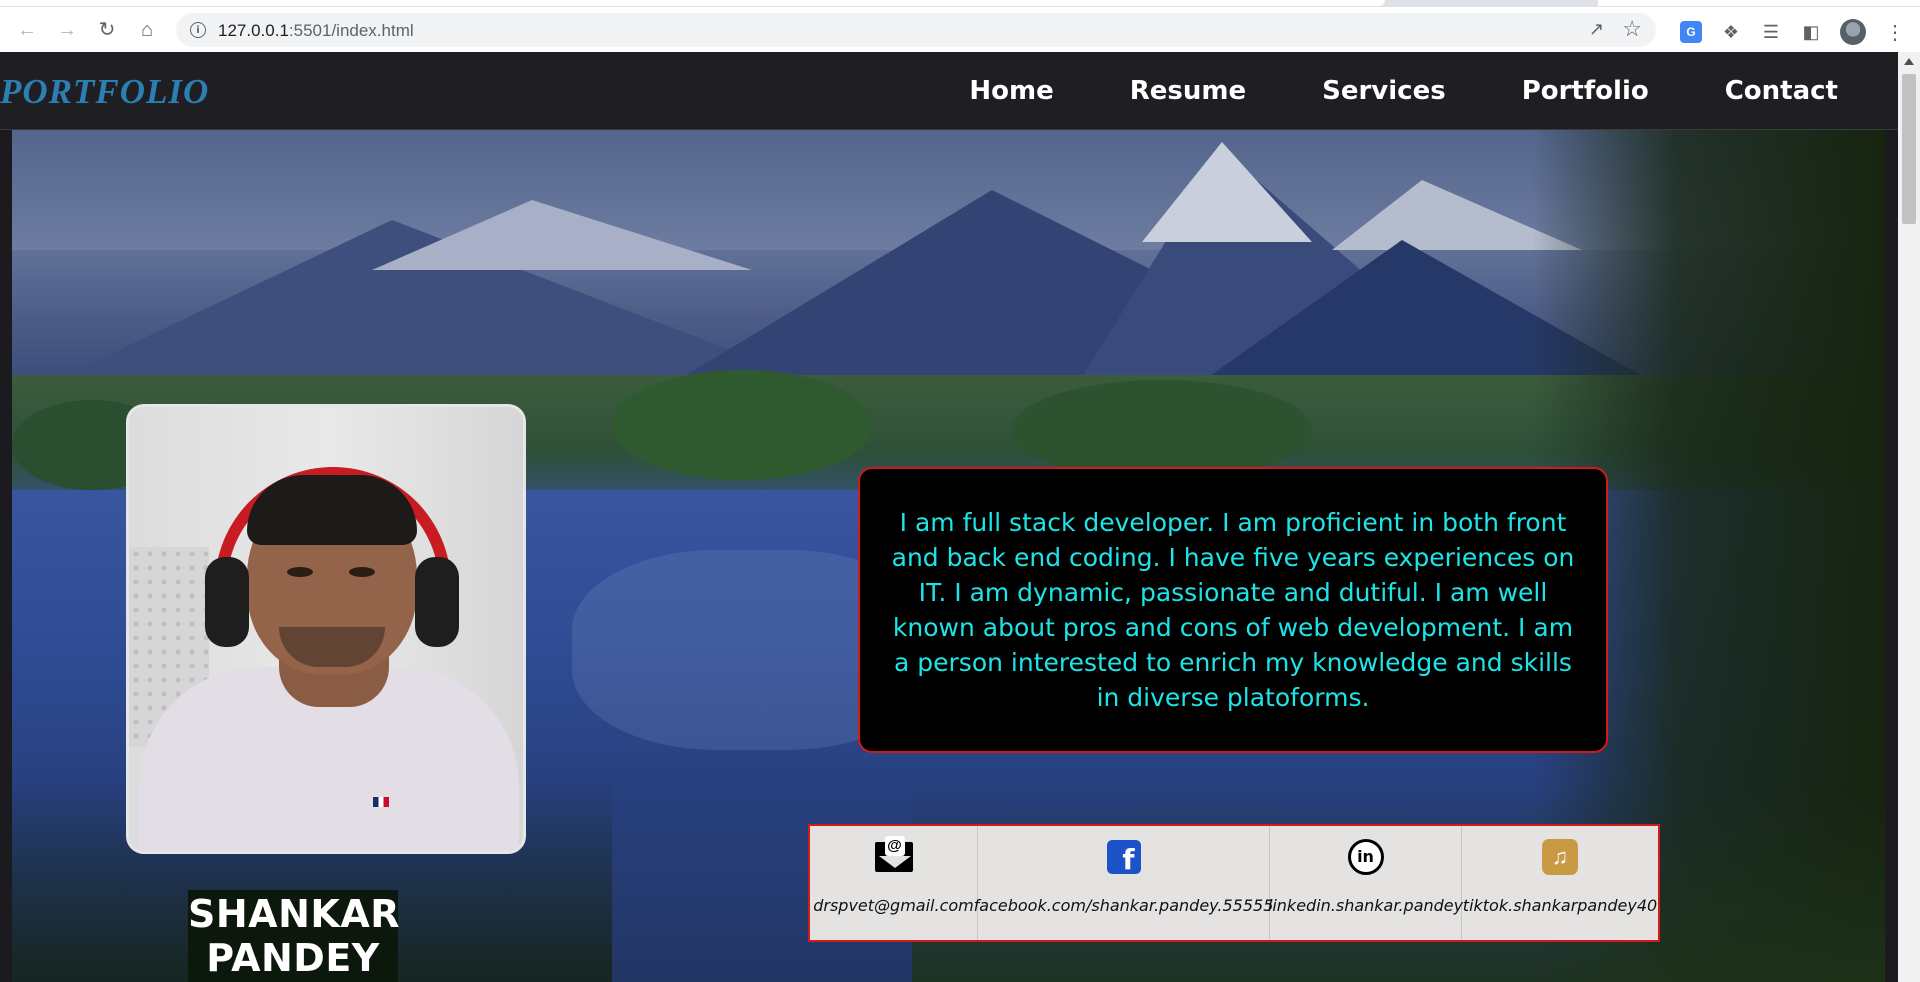 This screenshot has height=982, width=1920. Describe the element at coordinates (1731, 32) in the screenshot. I see `extensions-puzzle-icon: ❖` at that location.